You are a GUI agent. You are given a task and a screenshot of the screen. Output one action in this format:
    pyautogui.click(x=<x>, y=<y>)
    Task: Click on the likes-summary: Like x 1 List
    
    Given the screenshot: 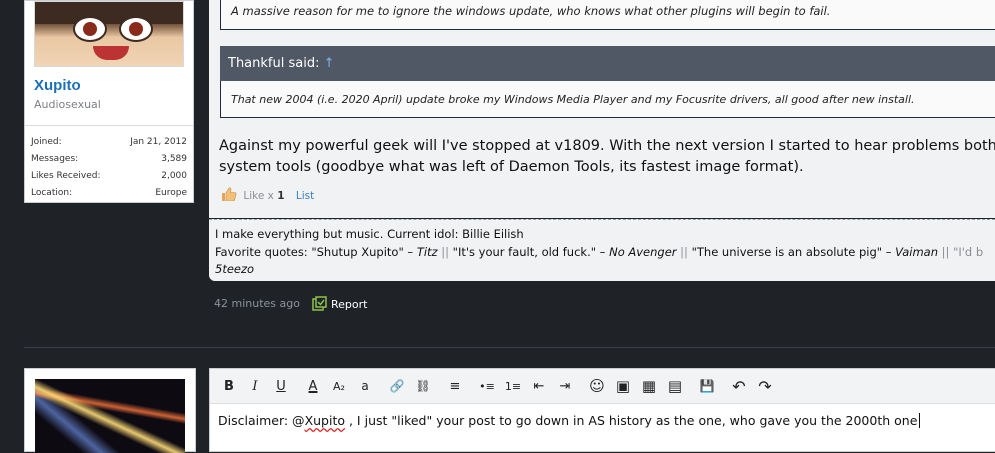 What is the action you would take?
    pyautogui.click(x=267, y=194)
    